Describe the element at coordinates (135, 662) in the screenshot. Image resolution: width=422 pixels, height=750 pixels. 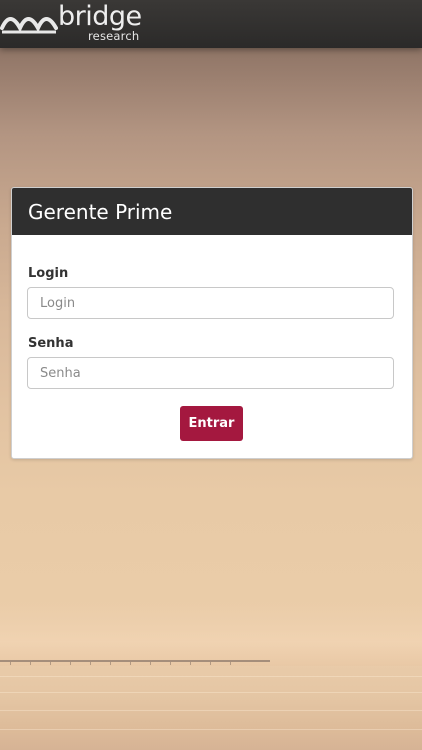
I see `distant-bridge` at that location.